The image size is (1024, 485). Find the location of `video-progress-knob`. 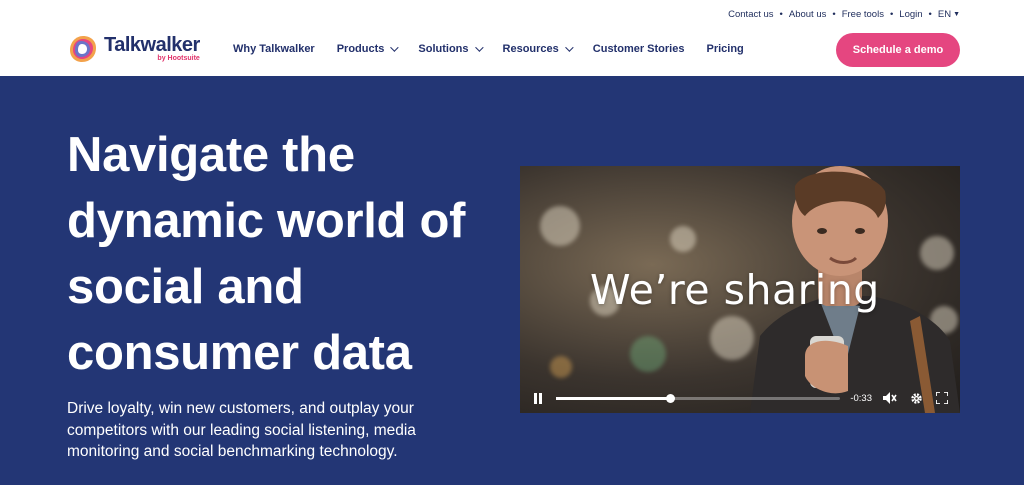

video-progress-knob is located at coordinates (670, 398).